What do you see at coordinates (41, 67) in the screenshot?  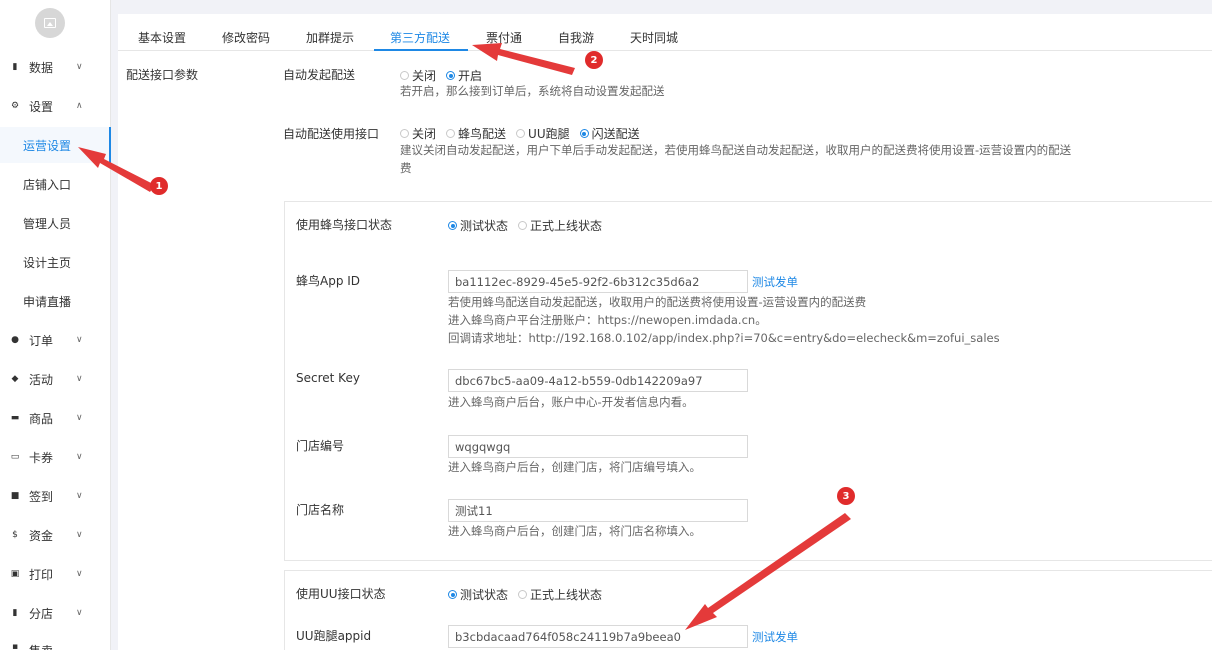 I see `sidebar-item-label: 数据` at bounding box center [41, 67].